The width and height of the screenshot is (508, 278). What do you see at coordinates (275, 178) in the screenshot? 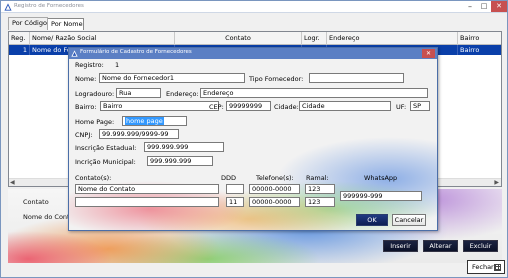
I see `telefone-label: Telefone(s):` at bounding box center [275, 178].